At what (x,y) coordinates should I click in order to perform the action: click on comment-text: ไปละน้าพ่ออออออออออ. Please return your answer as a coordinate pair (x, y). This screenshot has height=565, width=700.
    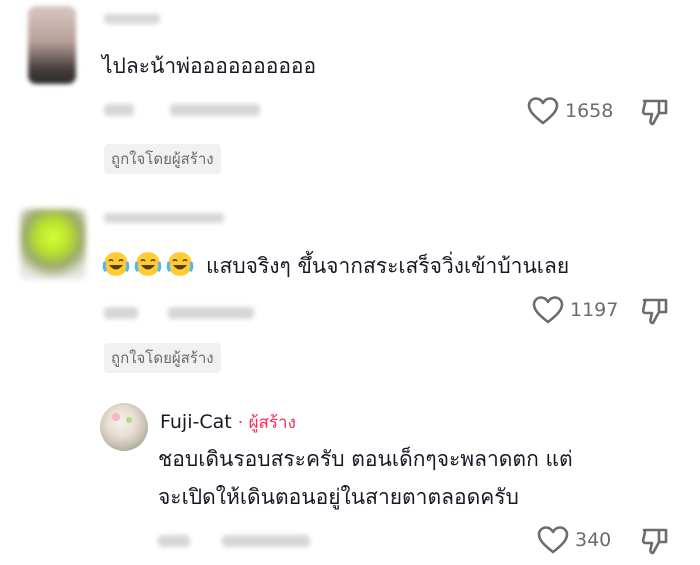
    Looking at the image, I should click on (209, 66).